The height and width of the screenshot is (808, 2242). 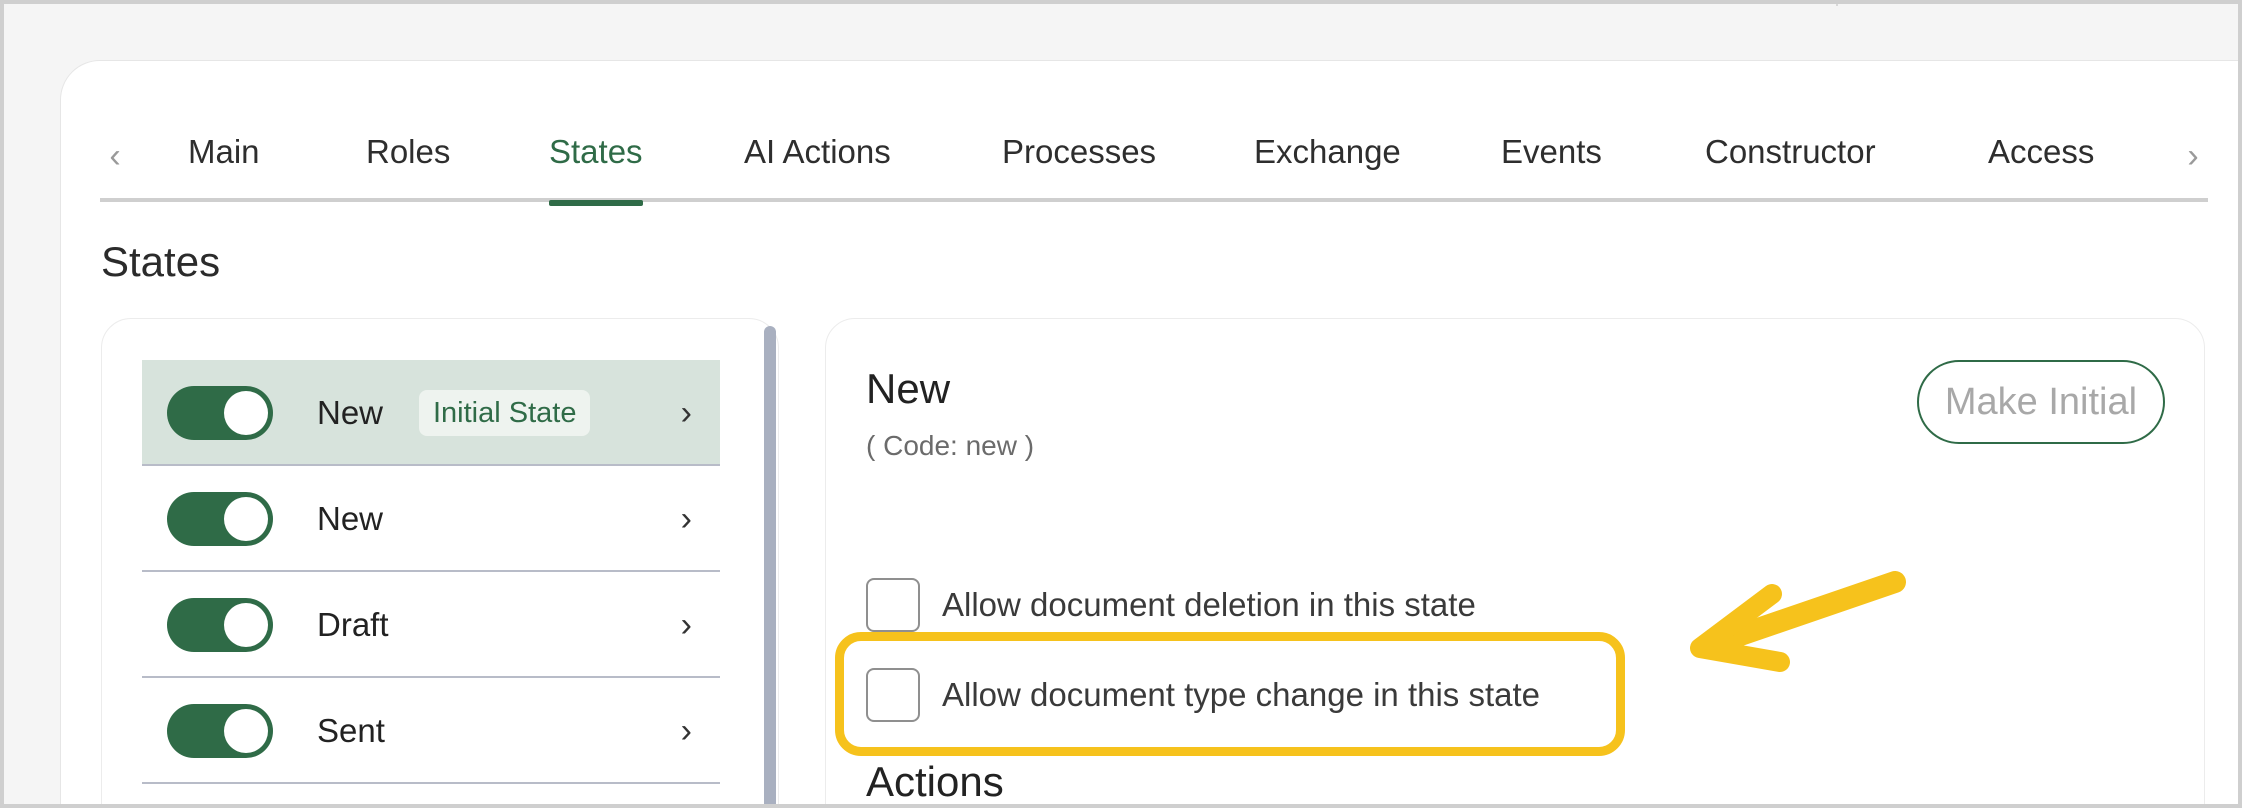 What do you see at coordinates (1079, 162) in the screenshot?
I see `tab-processes: Processes` at bounding box center [1079, 162].